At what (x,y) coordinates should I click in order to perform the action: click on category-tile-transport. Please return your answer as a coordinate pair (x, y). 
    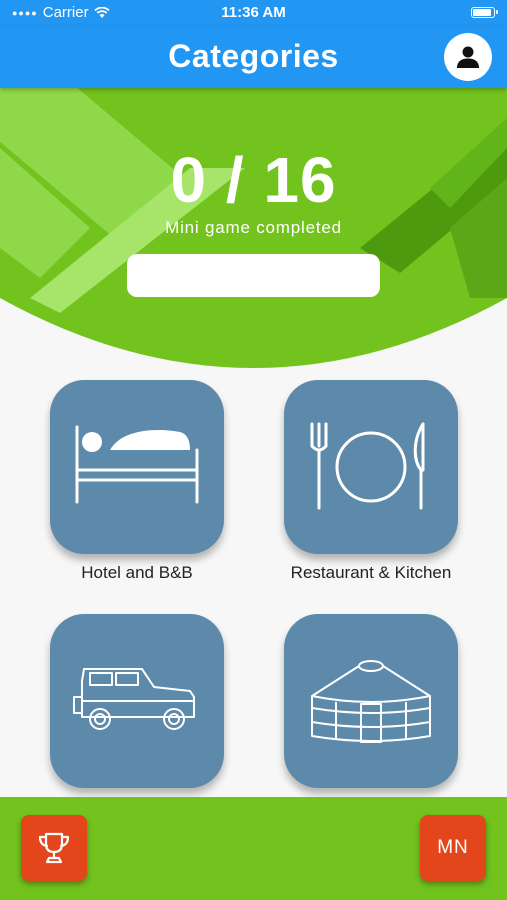
    Looking at the image, I should click on (137, 701).